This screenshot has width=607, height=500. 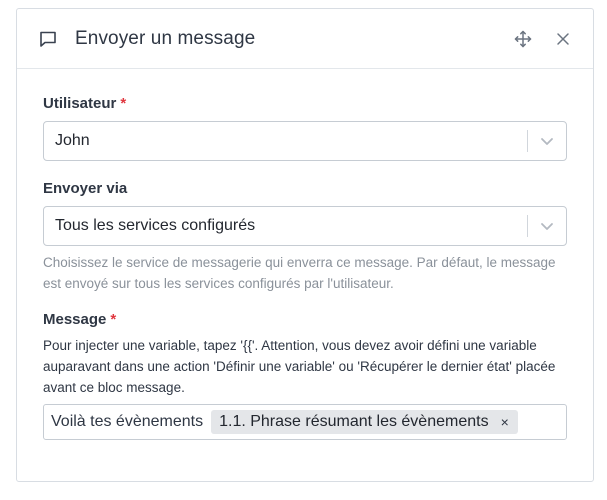 What do you see at coordinates (563, 39) in the screenshot?
I see `close-icon` at bounding box center [563, 39].